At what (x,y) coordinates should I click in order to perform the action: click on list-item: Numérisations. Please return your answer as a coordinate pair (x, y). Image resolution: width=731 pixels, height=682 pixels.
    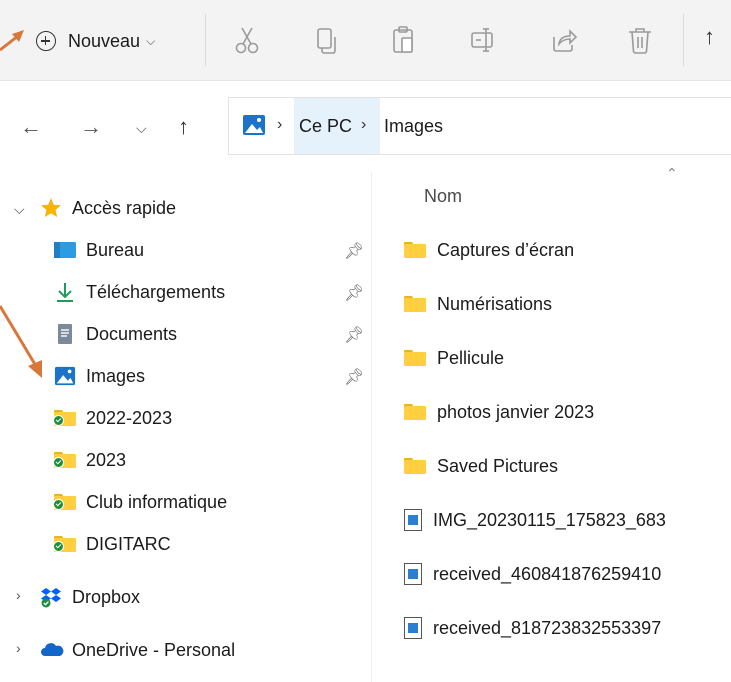
    Looking at the image, I should click on (478, 304).